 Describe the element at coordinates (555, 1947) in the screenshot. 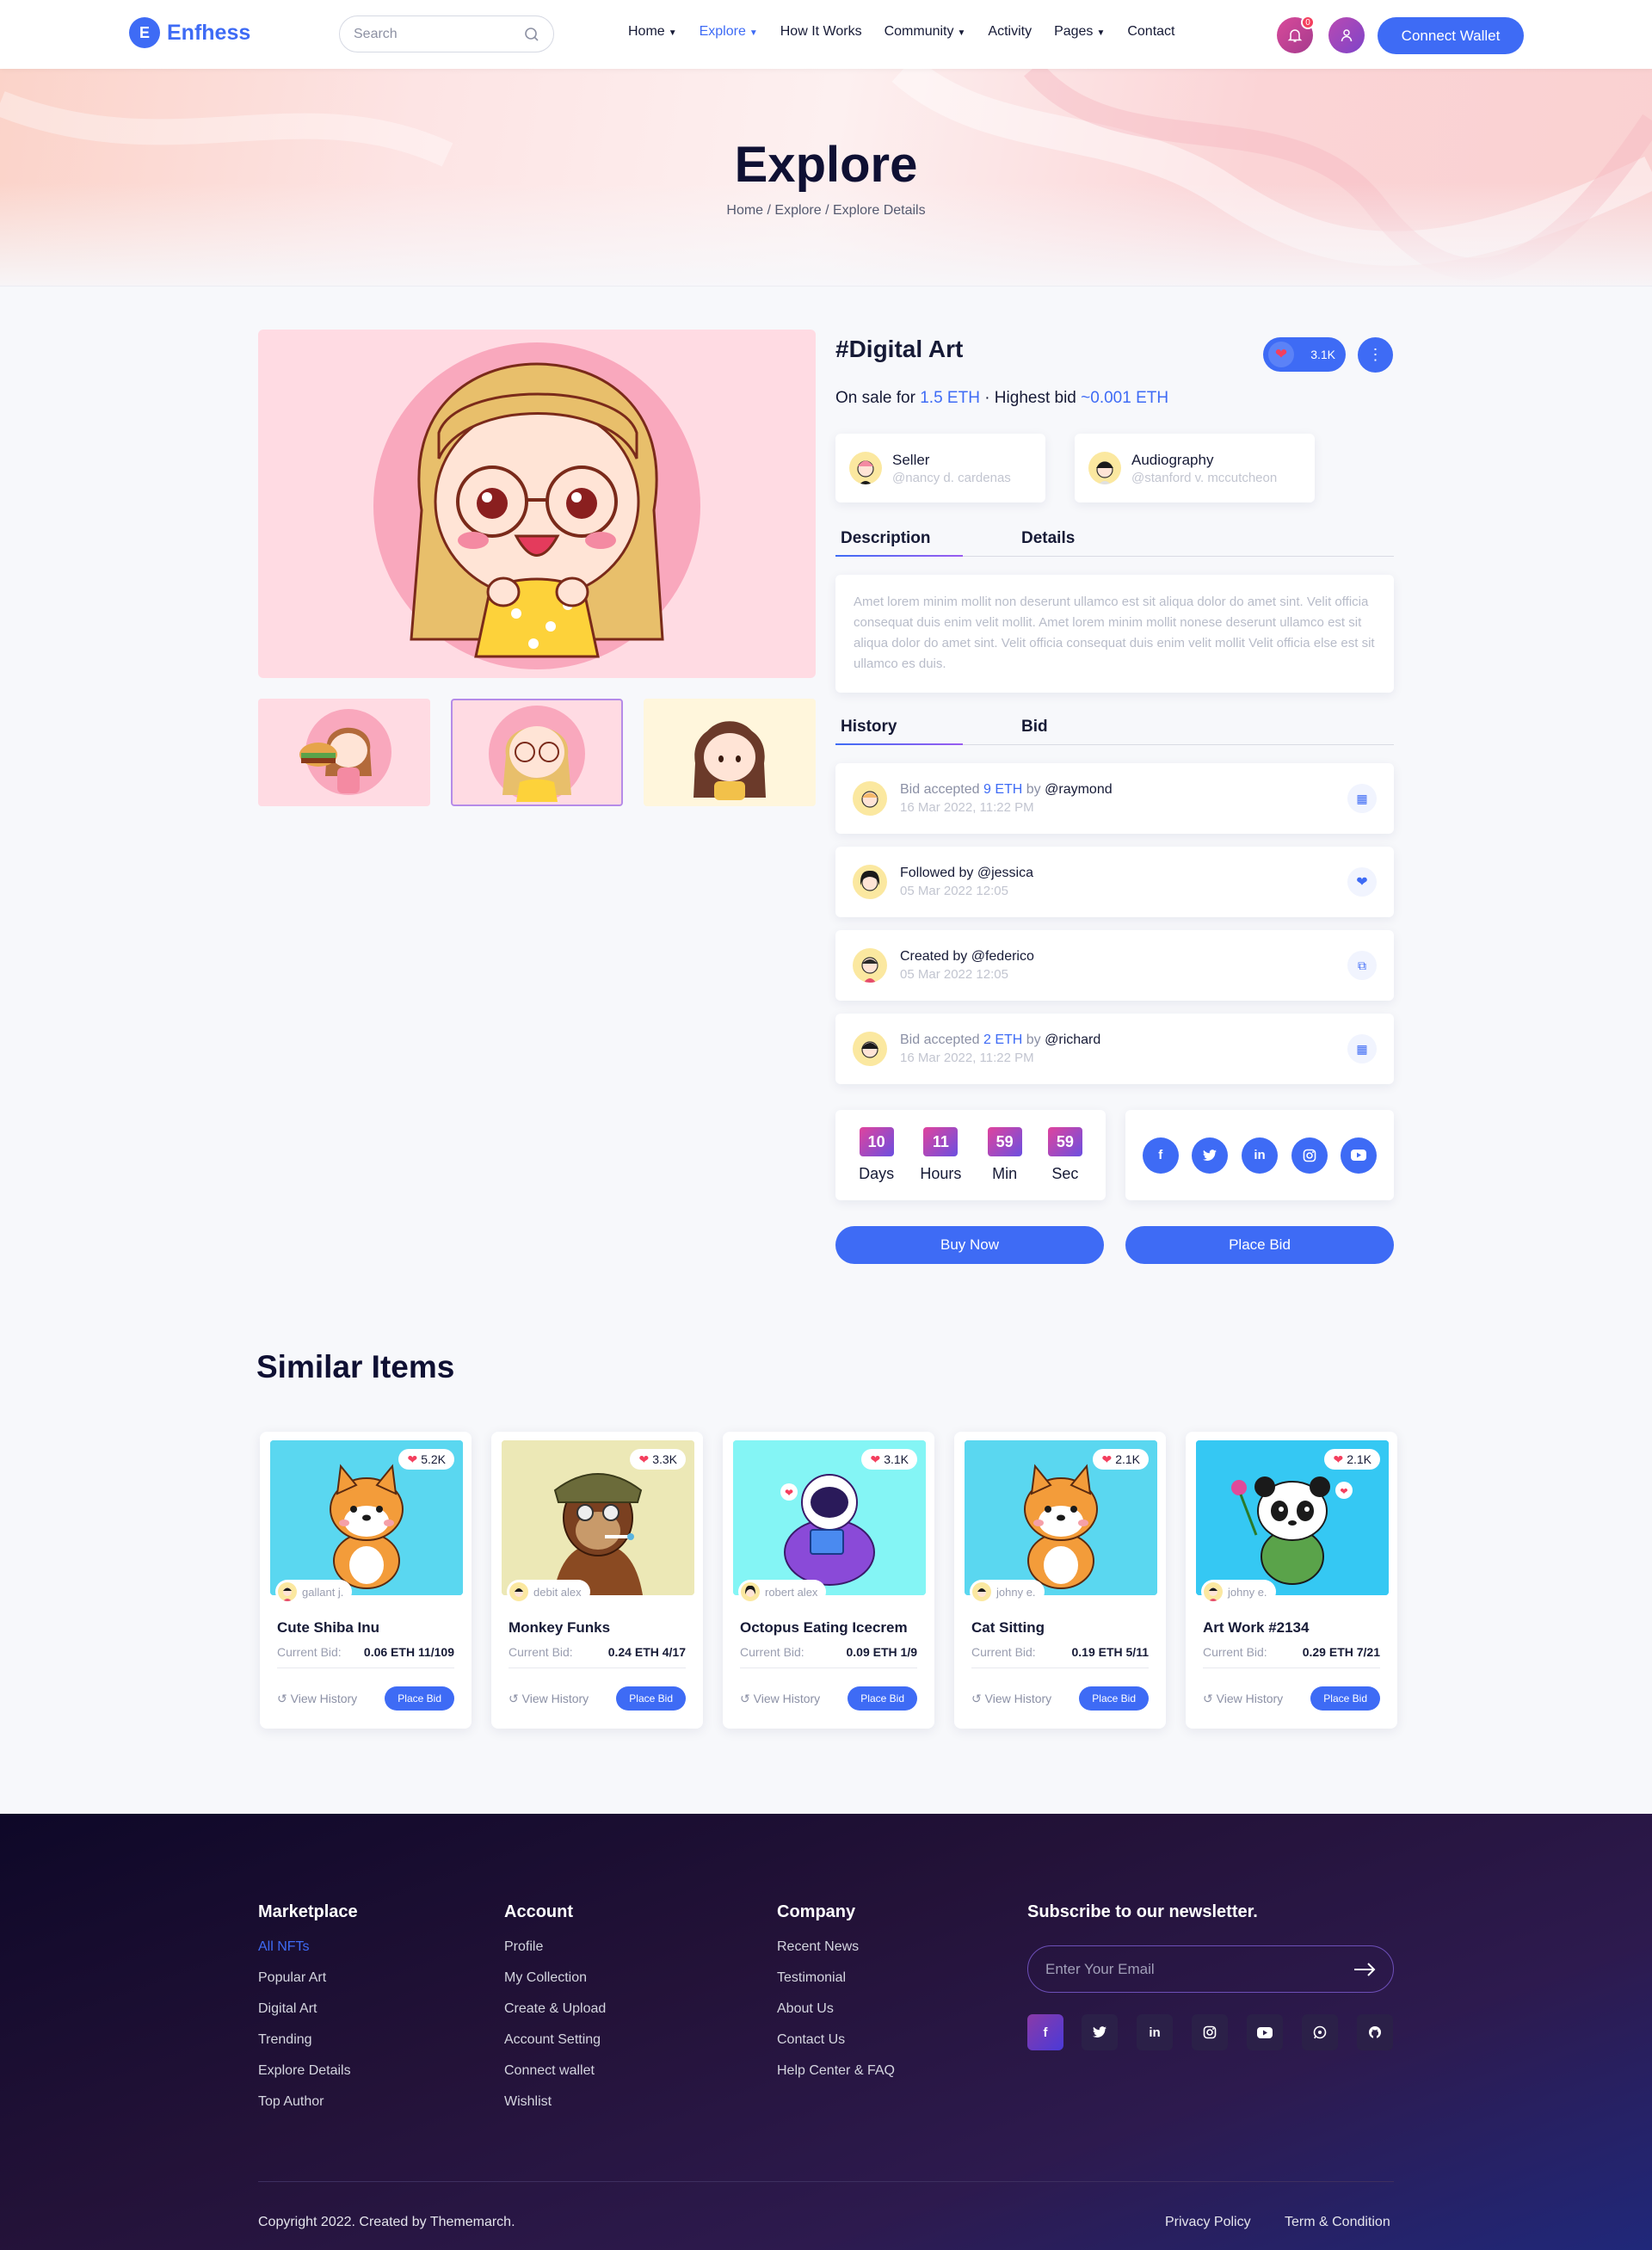

I see `footer-link: Profile` at that location.